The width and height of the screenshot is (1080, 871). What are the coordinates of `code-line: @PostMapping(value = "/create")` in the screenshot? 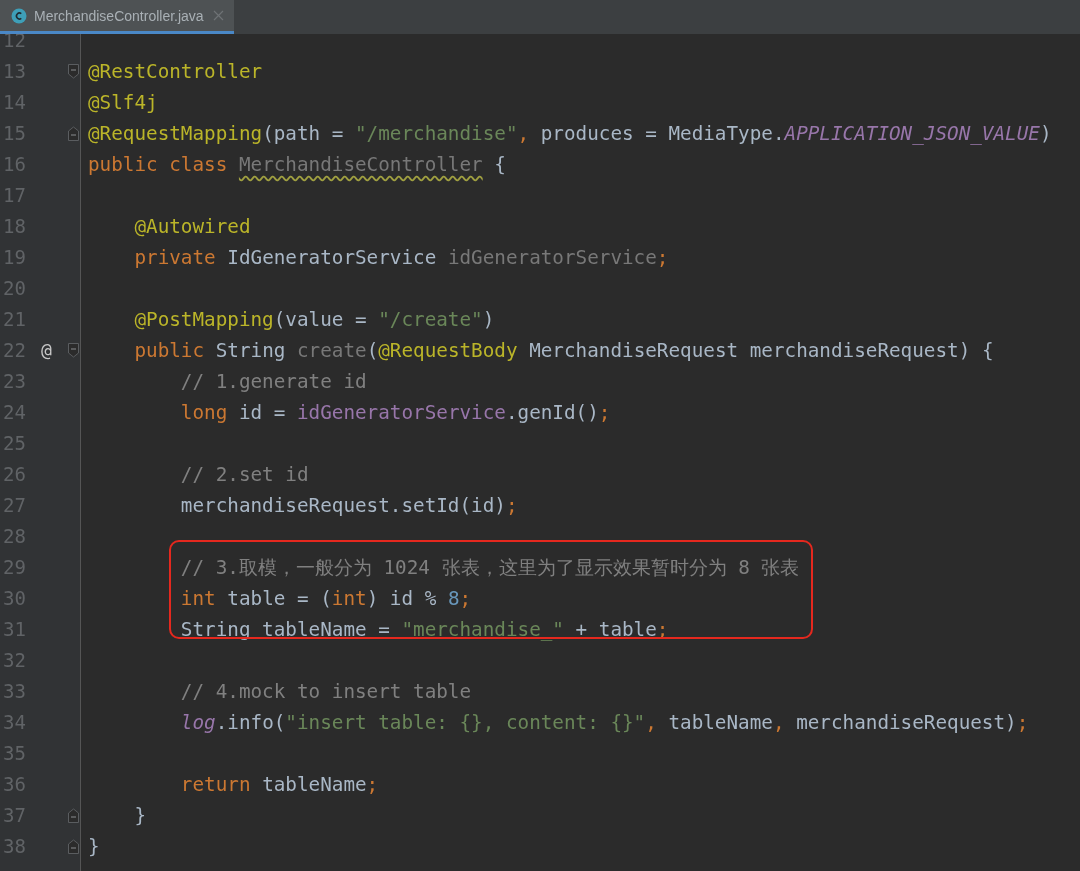 It's located at (314, 319).